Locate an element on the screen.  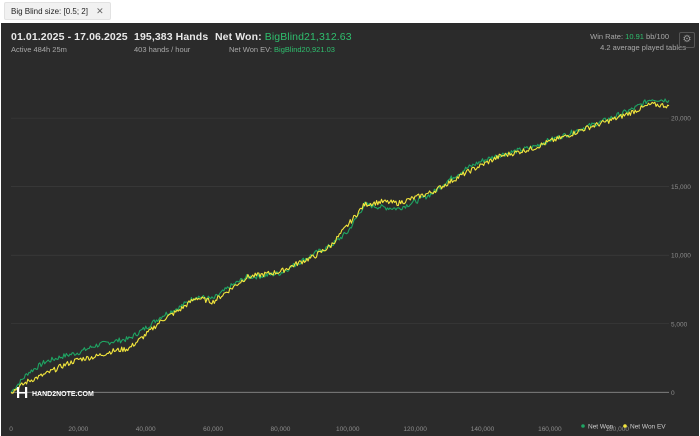
x-tick-label: 20,000 is located at coordinates (78, 429).